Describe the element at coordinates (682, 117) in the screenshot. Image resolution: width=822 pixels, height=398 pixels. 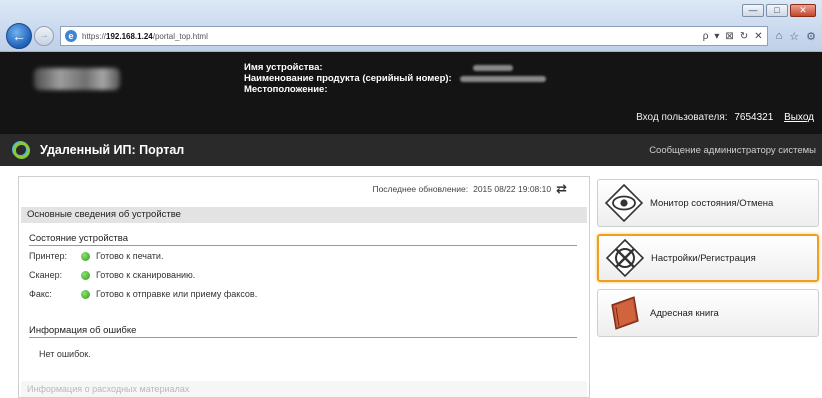
I see `login-label: Вход пользователя:` at that location.